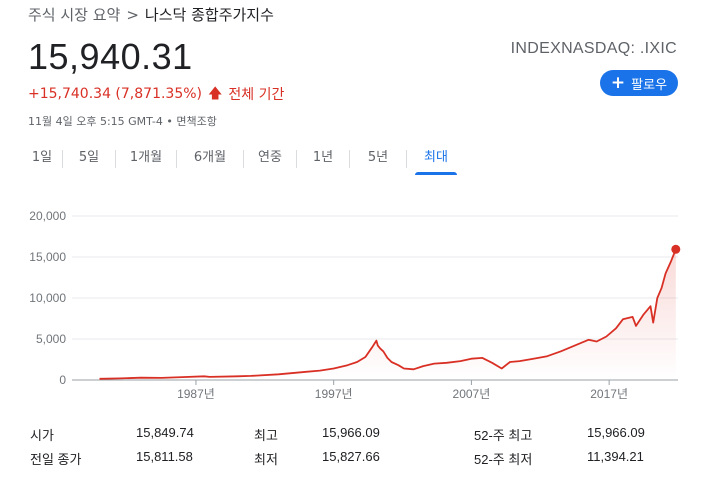 Image resolution: width=703 pixels, height=481 pixels. I want to click on open-value: 15,849.74, so click(165, 432).